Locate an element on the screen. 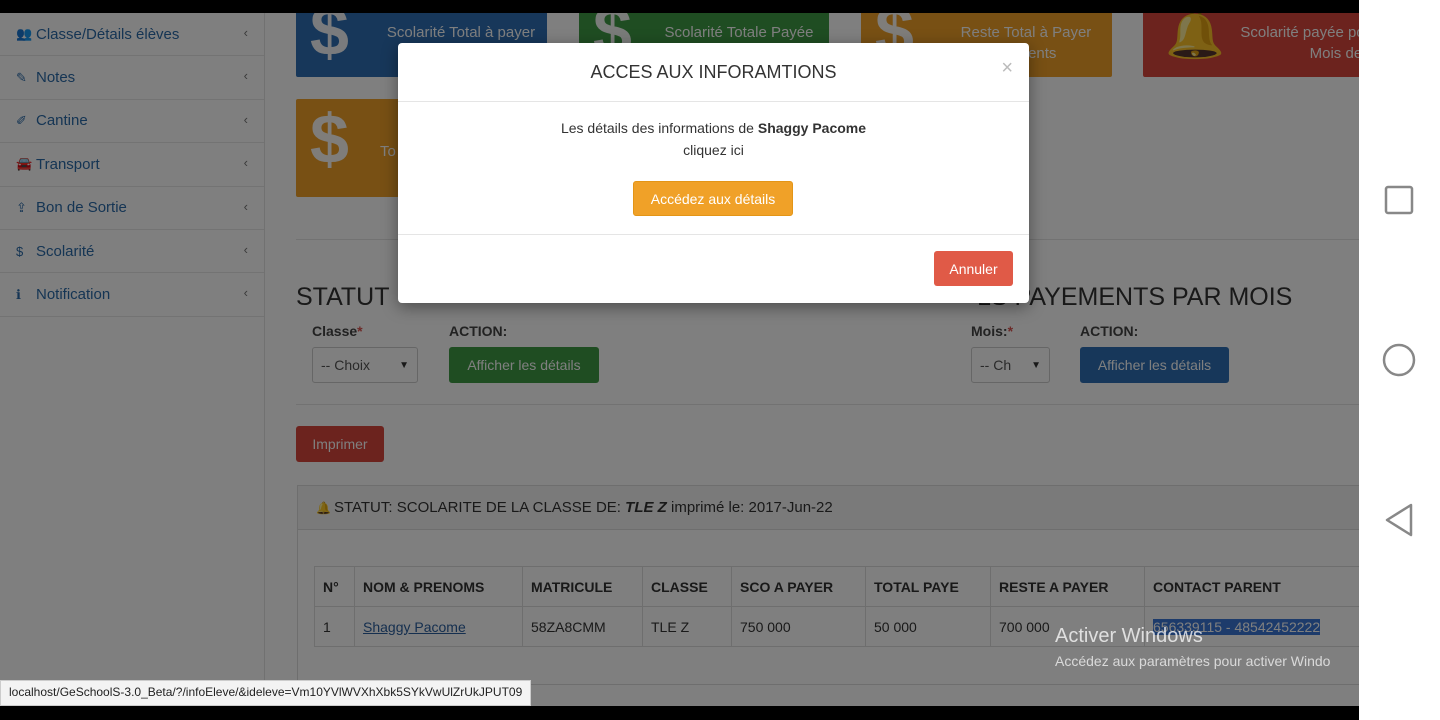  modal-text-line2: cliquez ici is located at coordinates (713, 150).